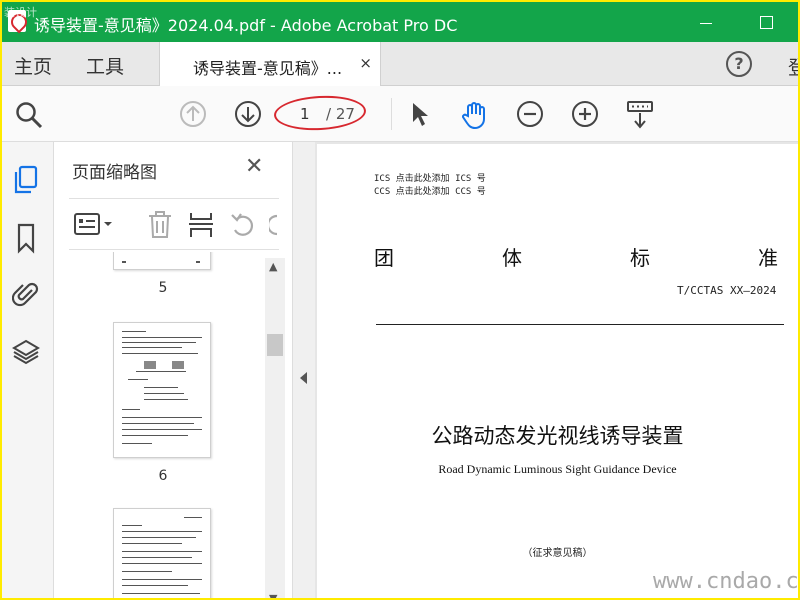 This screenshot has width=800, height=600. I want to click on next-page-icon, so click(248, 114).